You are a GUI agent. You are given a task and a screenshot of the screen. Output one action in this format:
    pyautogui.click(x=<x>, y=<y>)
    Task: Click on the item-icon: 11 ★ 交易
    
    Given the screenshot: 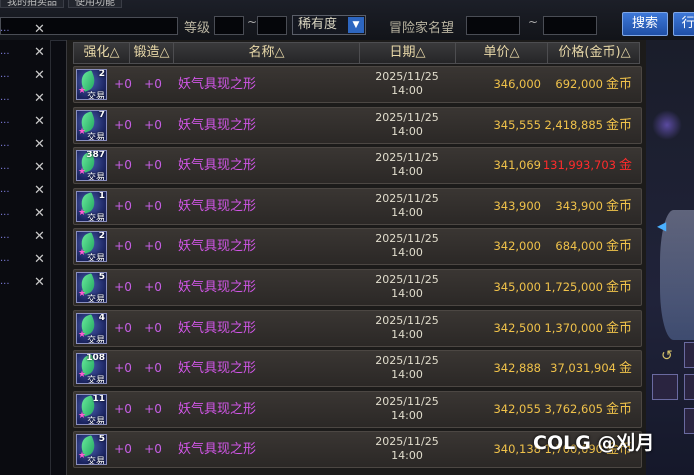 What is the action you would take?
    pyautogui.click(x=91, y=409)
    